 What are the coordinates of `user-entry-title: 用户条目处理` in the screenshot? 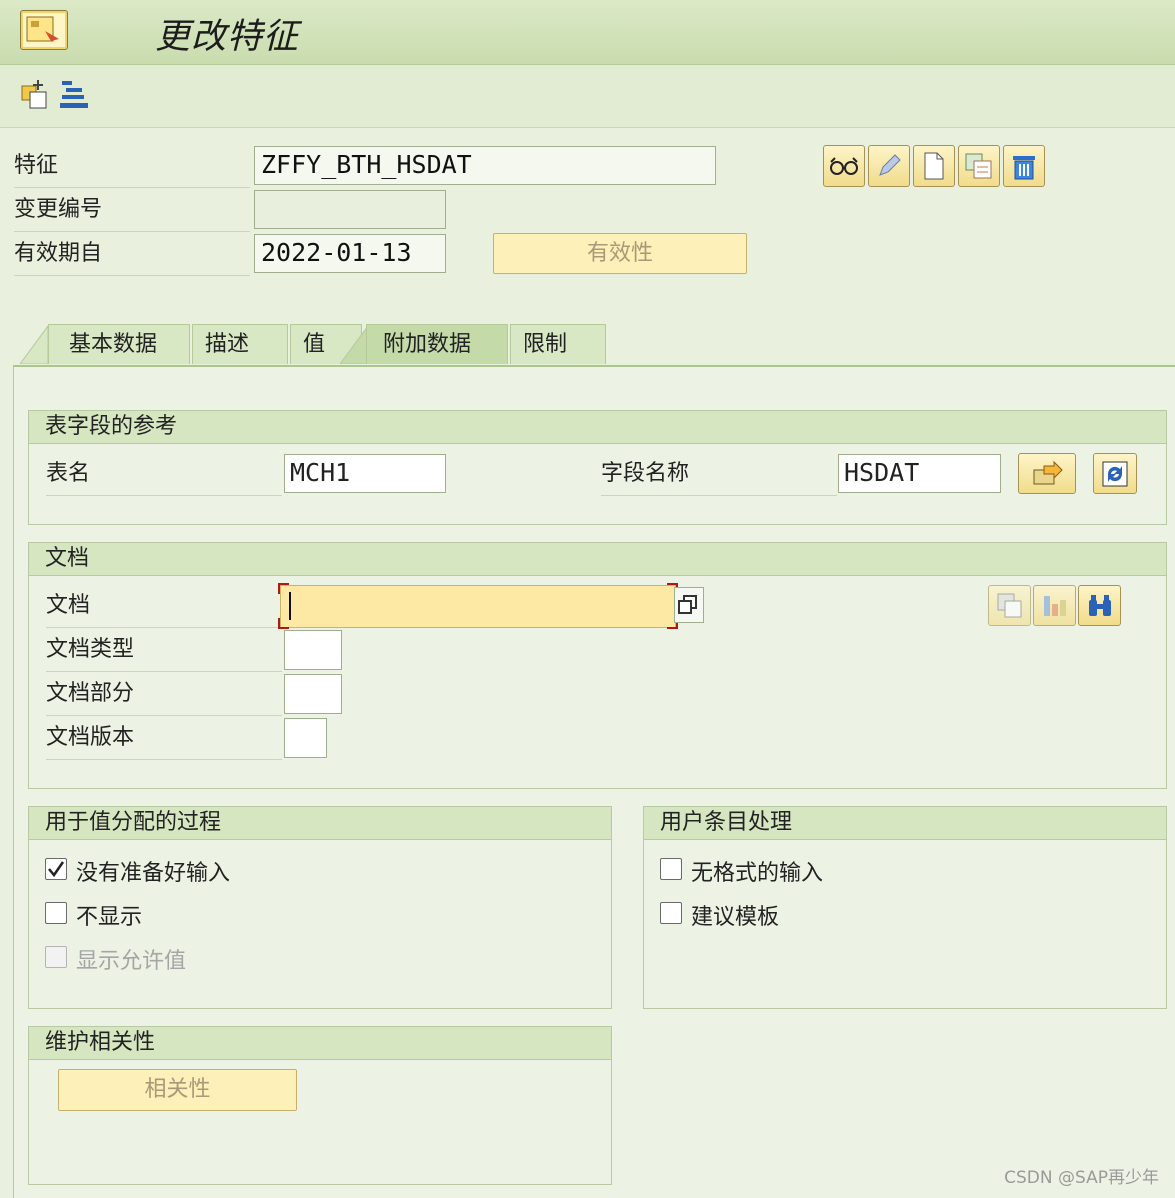 It's located at (905, 823).